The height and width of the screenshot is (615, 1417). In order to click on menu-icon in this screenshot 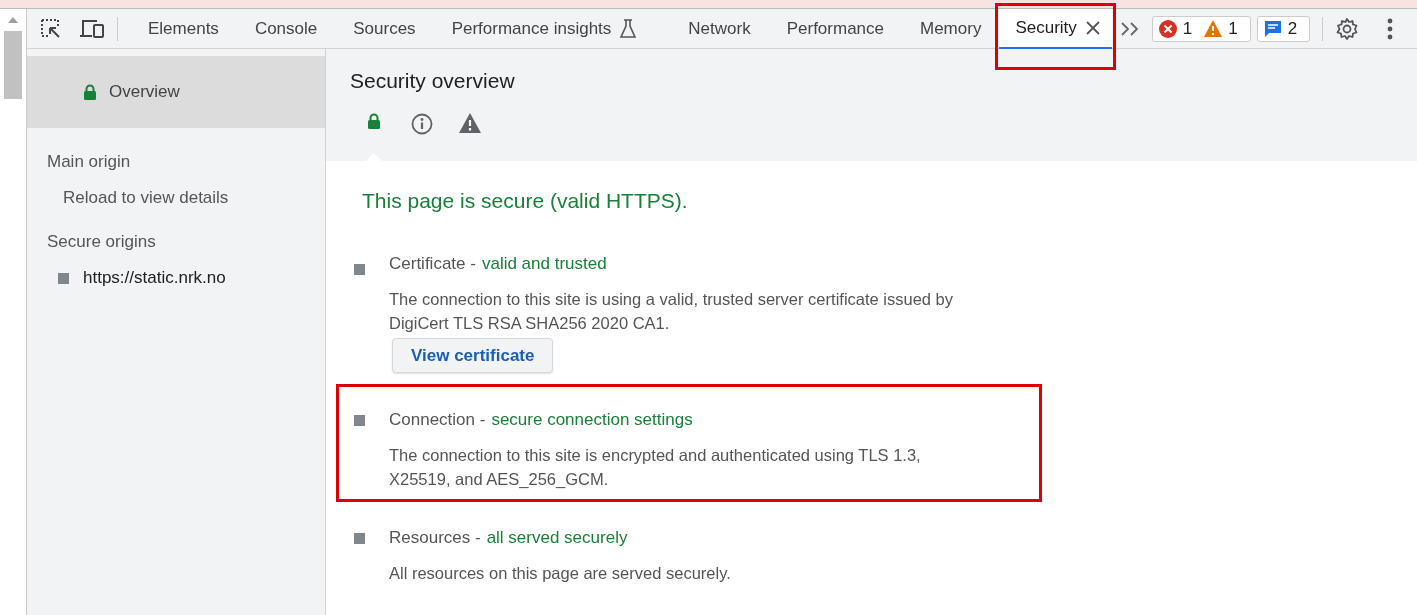, I will do `click(1390, 28)`.